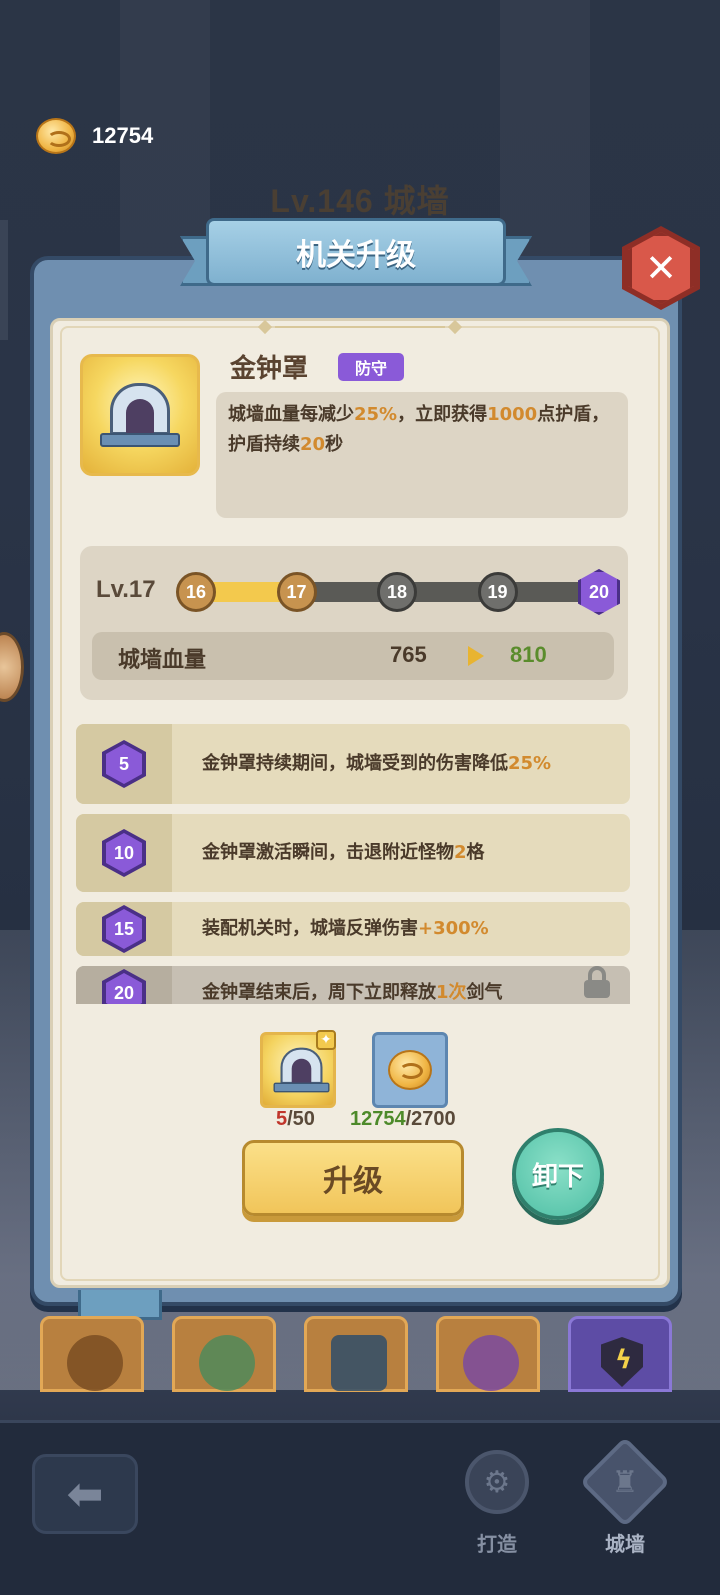 The image size is (720, 1595). I want to click on nav-wall-label: 城墙, so click(625, 1544).